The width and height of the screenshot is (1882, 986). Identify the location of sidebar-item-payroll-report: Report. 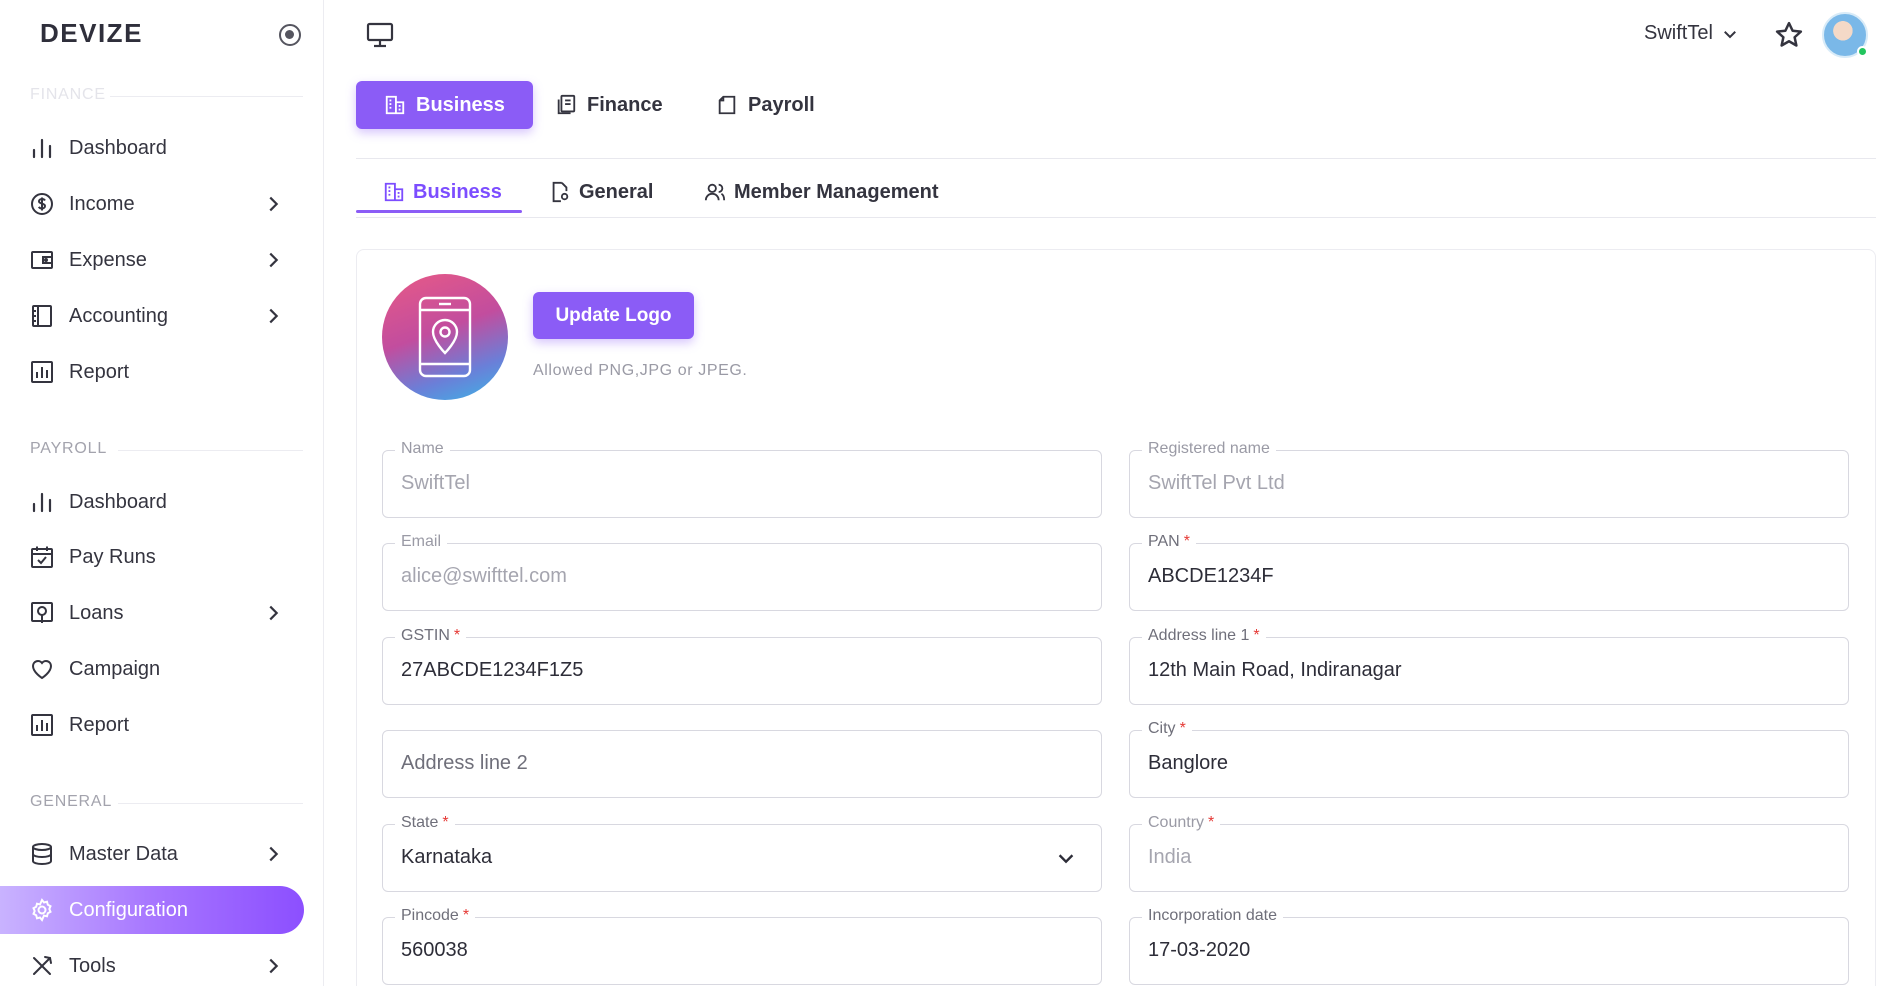
(152, 725).